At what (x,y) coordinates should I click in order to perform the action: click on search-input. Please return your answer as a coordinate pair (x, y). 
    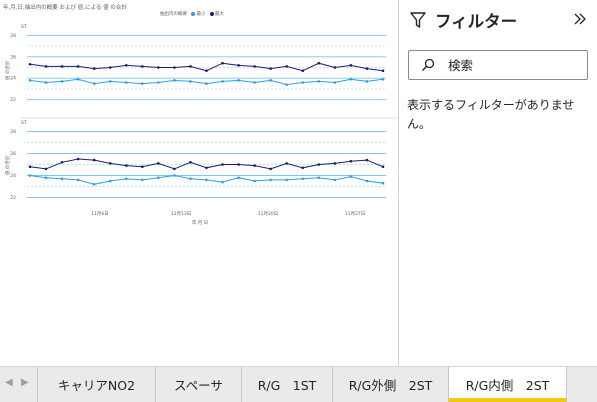
    Looking at the image, I should click on (513, 65).